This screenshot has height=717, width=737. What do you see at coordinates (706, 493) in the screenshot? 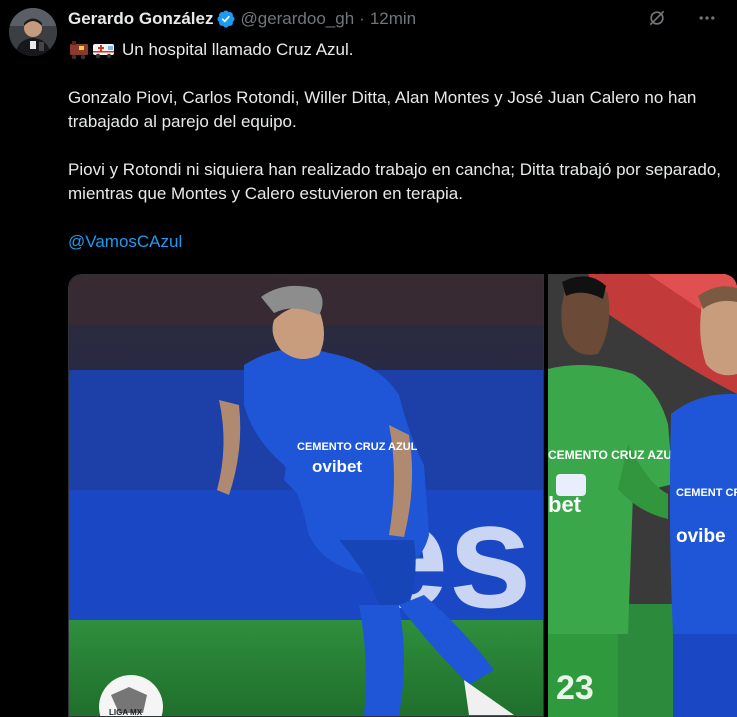
I see `jersey-text-2: CEMENT CRUZ AZ` at bounding box center [706, 493].